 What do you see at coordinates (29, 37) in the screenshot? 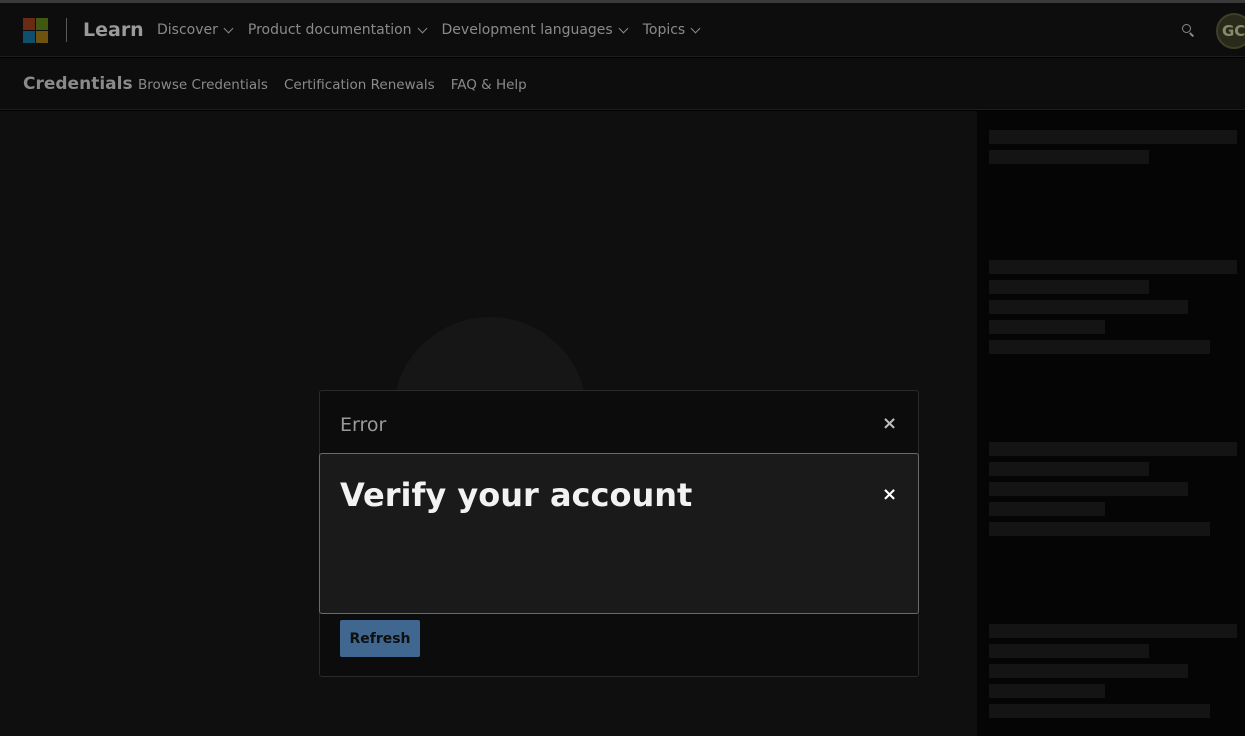
I see `logo-square-blue` at bounding box center [29, 37].